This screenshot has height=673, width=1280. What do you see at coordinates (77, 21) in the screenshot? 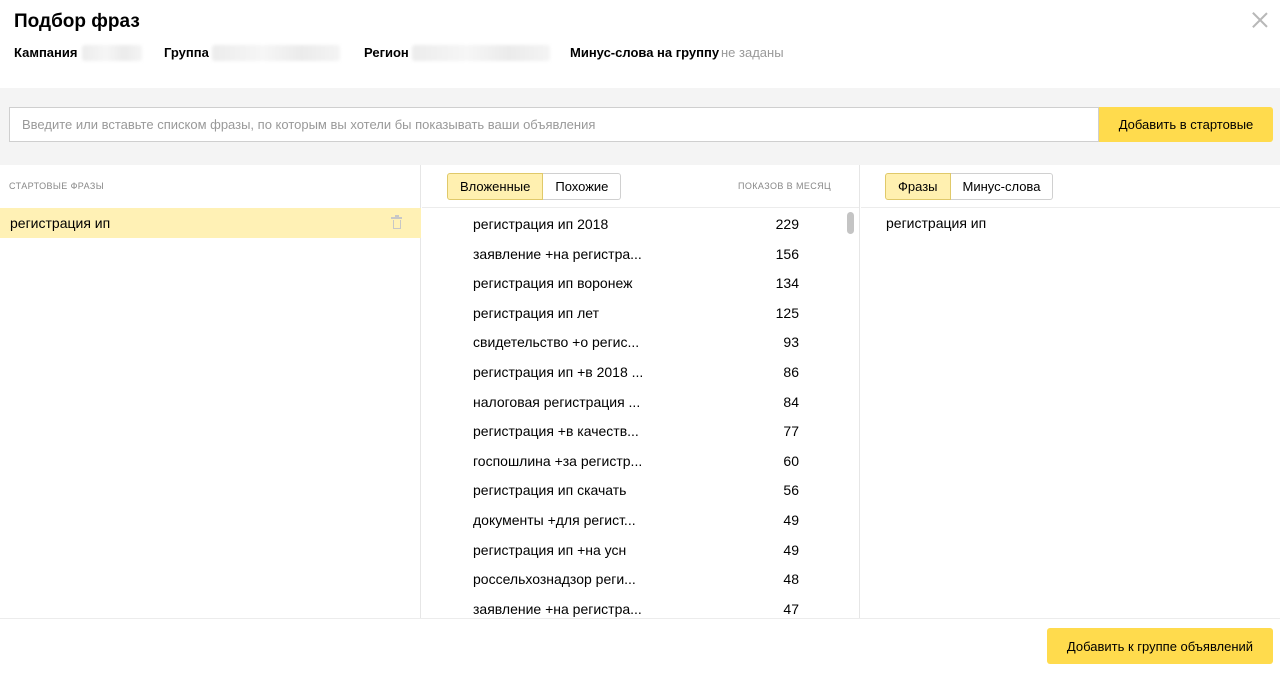
I see `dialog-title: Подбор фраз` at bounding box center [77, 21].